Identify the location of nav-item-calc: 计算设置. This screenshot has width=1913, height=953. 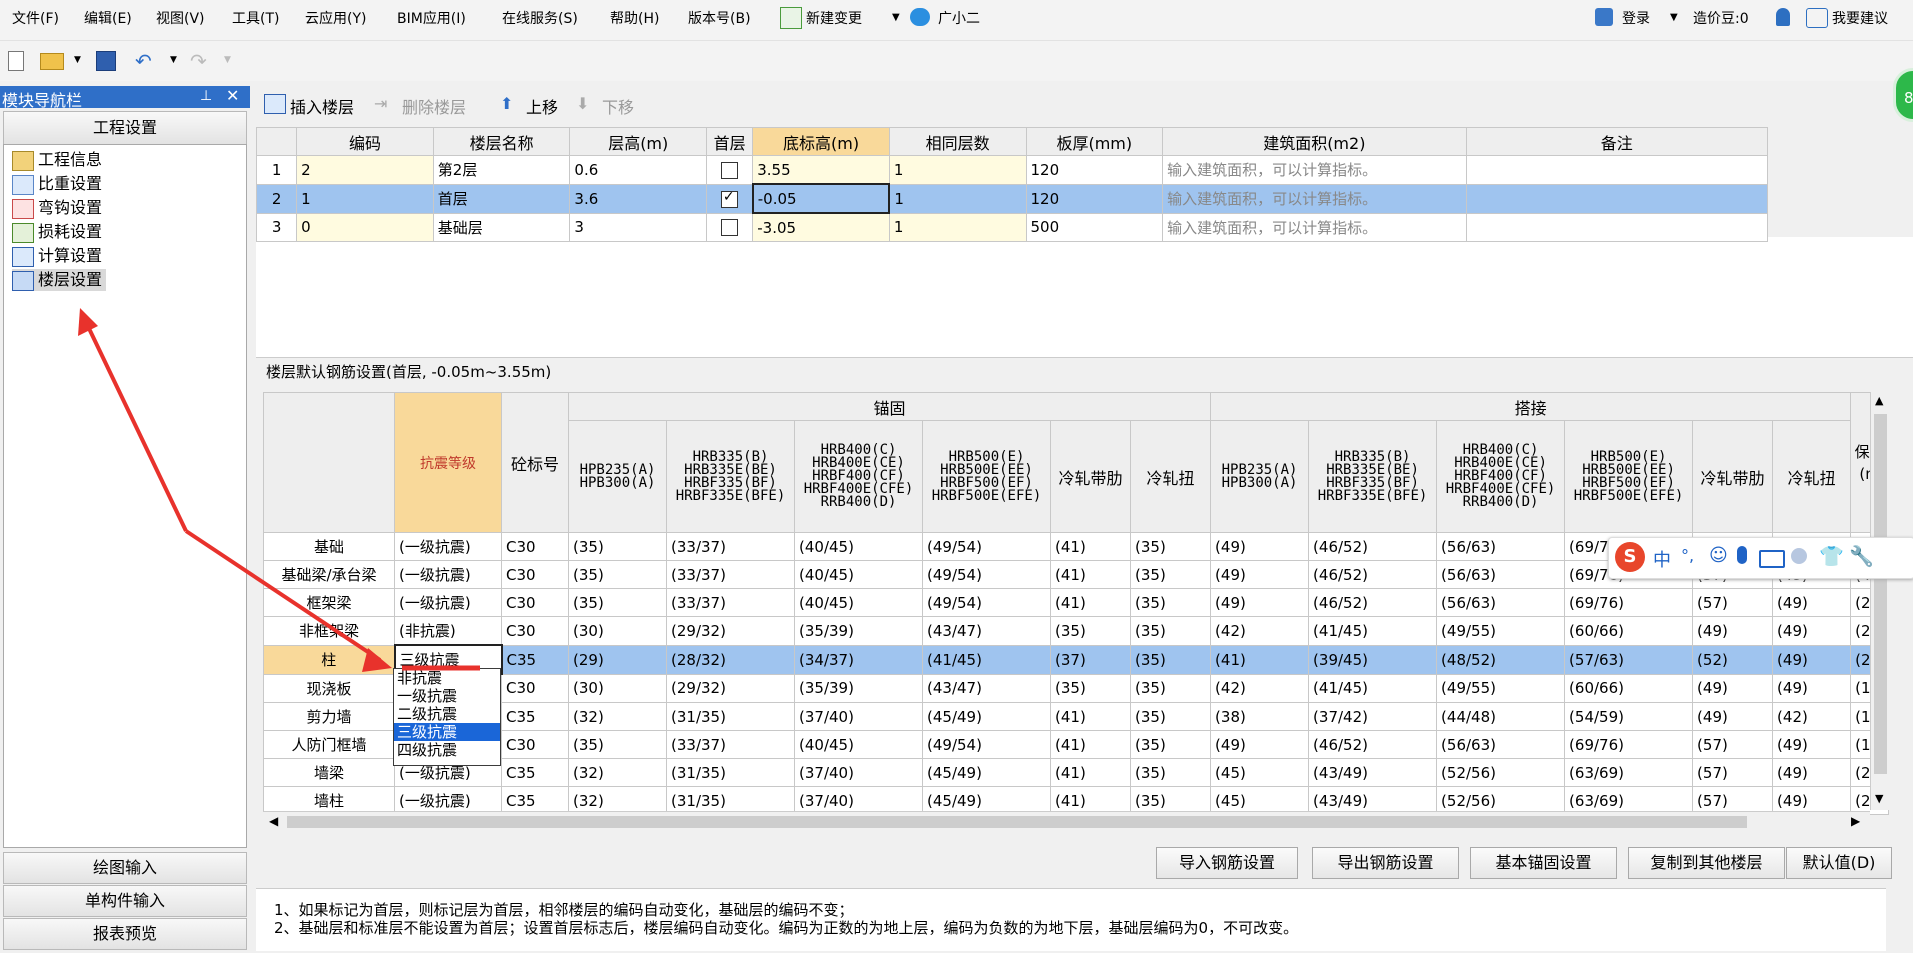
(57, 256).